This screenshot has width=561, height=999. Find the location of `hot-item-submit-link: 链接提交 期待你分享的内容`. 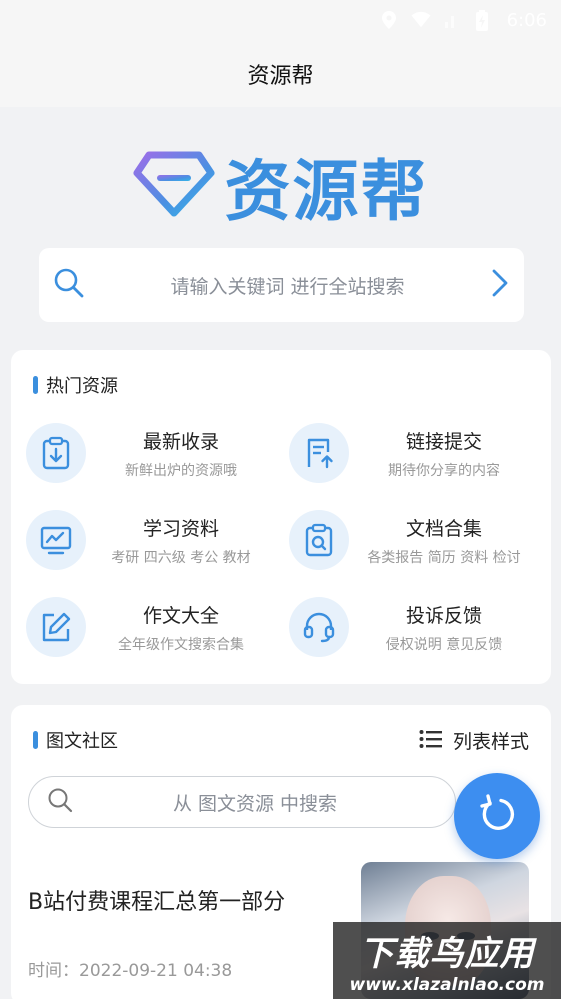

hot-item-submit-link: 链接提交 期待你分享的内容 is located at coordinates (414, 453).